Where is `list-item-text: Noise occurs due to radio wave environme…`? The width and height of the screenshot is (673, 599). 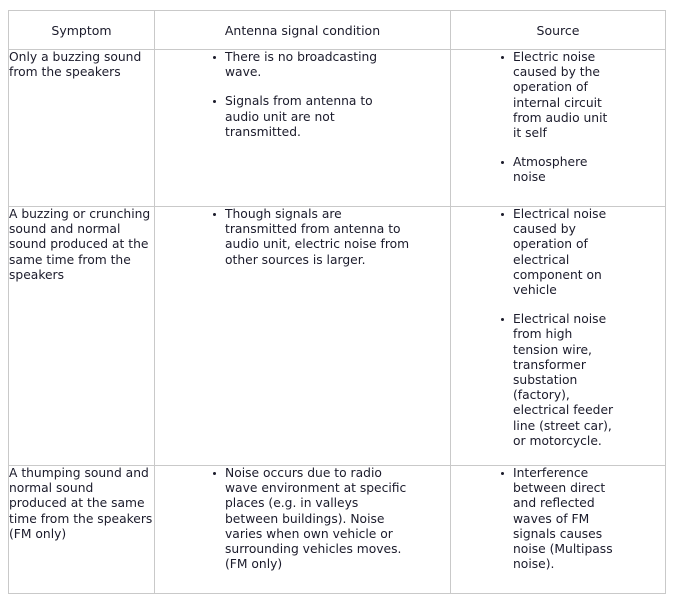 list-item-text: Noise occurs due to radio wave environme… is located at coordinates (316, 519).